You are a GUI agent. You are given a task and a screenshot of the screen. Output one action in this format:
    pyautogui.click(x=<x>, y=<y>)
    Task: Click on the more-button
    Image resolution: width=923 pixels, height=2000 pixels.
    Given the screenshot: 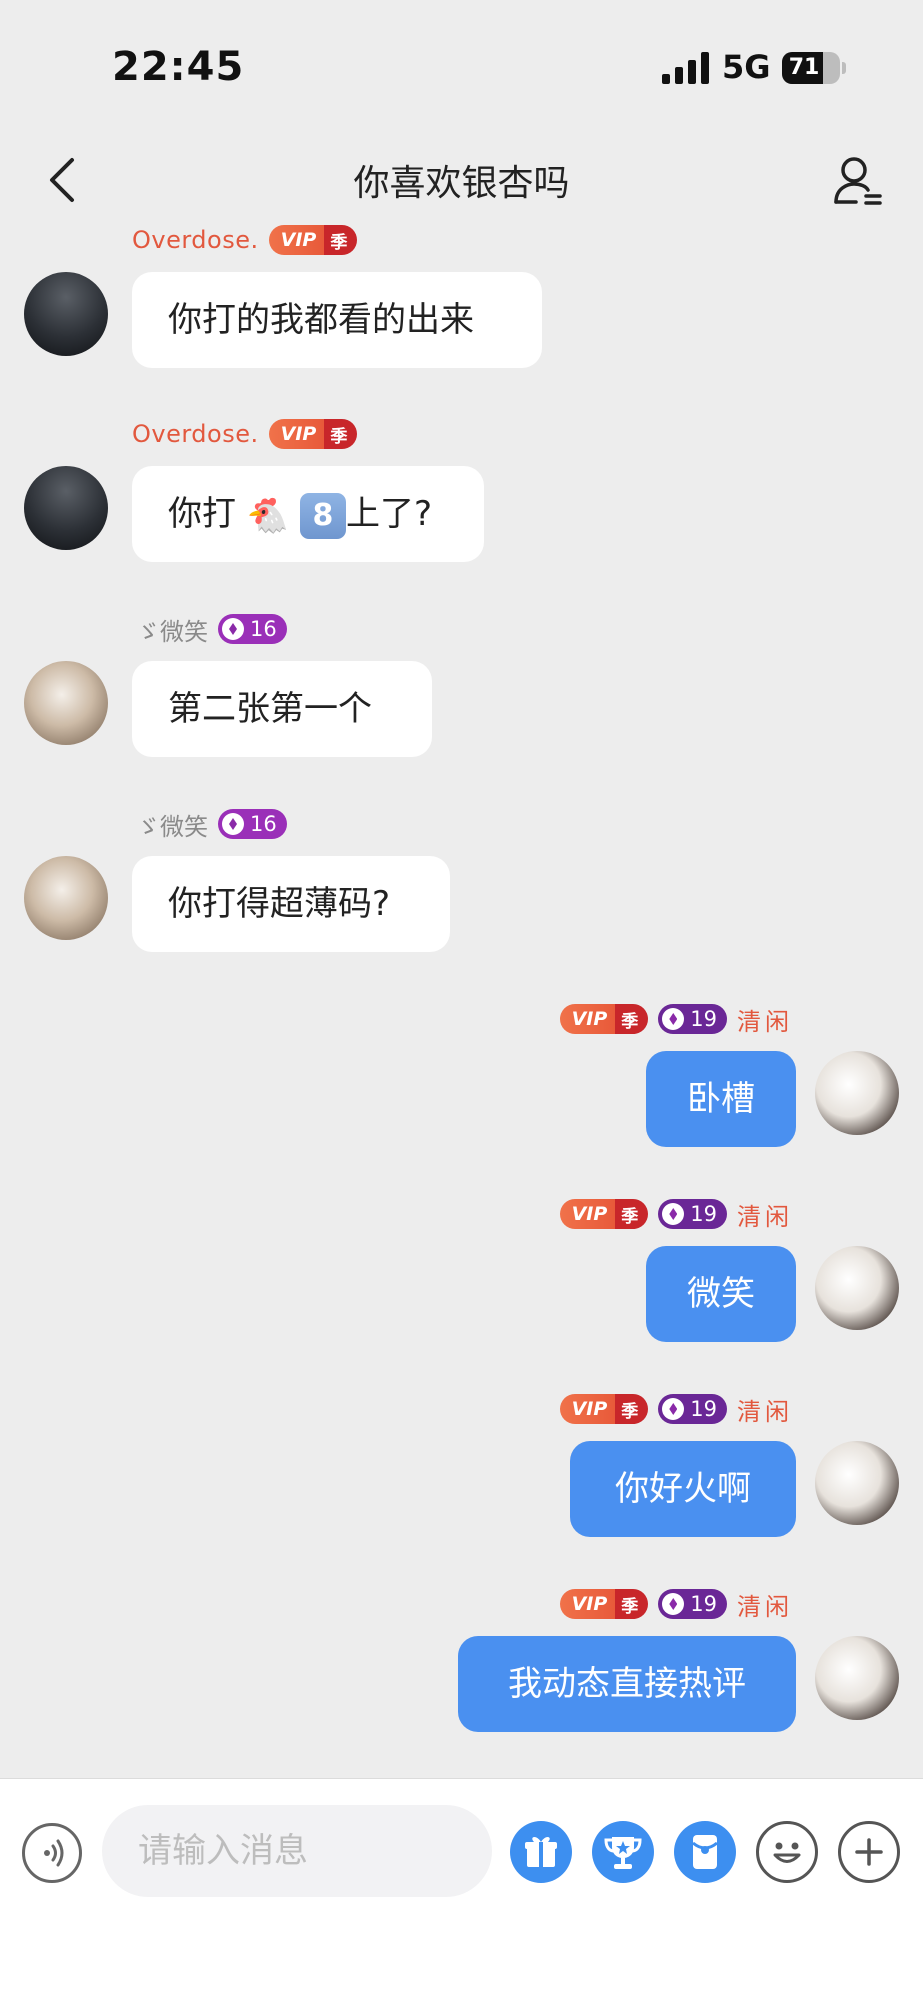 What is the action you would take?
    pyautogui.click(x=869, y=1852)
    